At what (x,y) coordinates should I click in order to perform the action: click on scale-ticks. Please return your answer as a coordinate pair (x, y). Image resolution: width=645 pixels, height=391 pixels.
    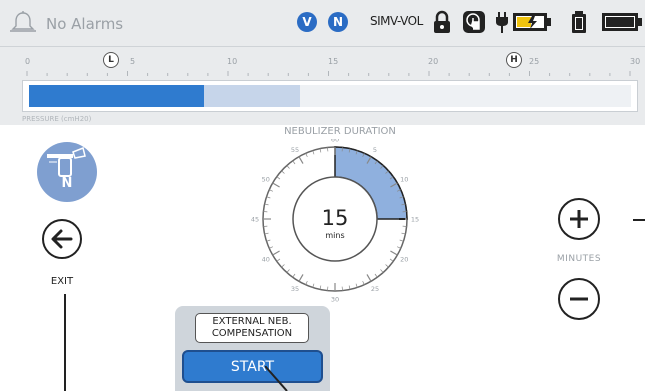
    Looking at the image, I should click on (328, 73).